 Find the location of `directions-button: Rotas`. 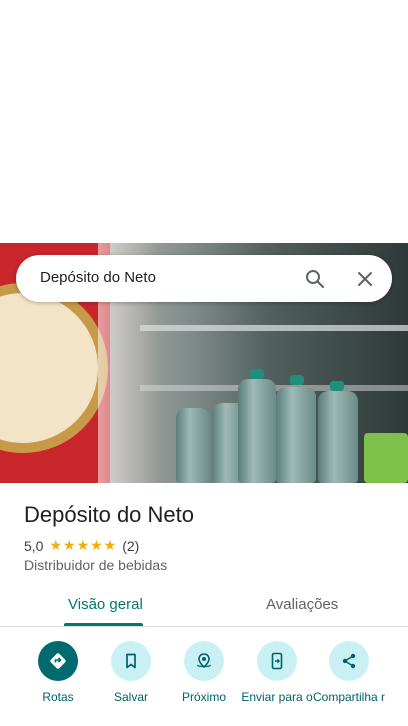

directions-button: Rotas is located at coordinates (58, 672).